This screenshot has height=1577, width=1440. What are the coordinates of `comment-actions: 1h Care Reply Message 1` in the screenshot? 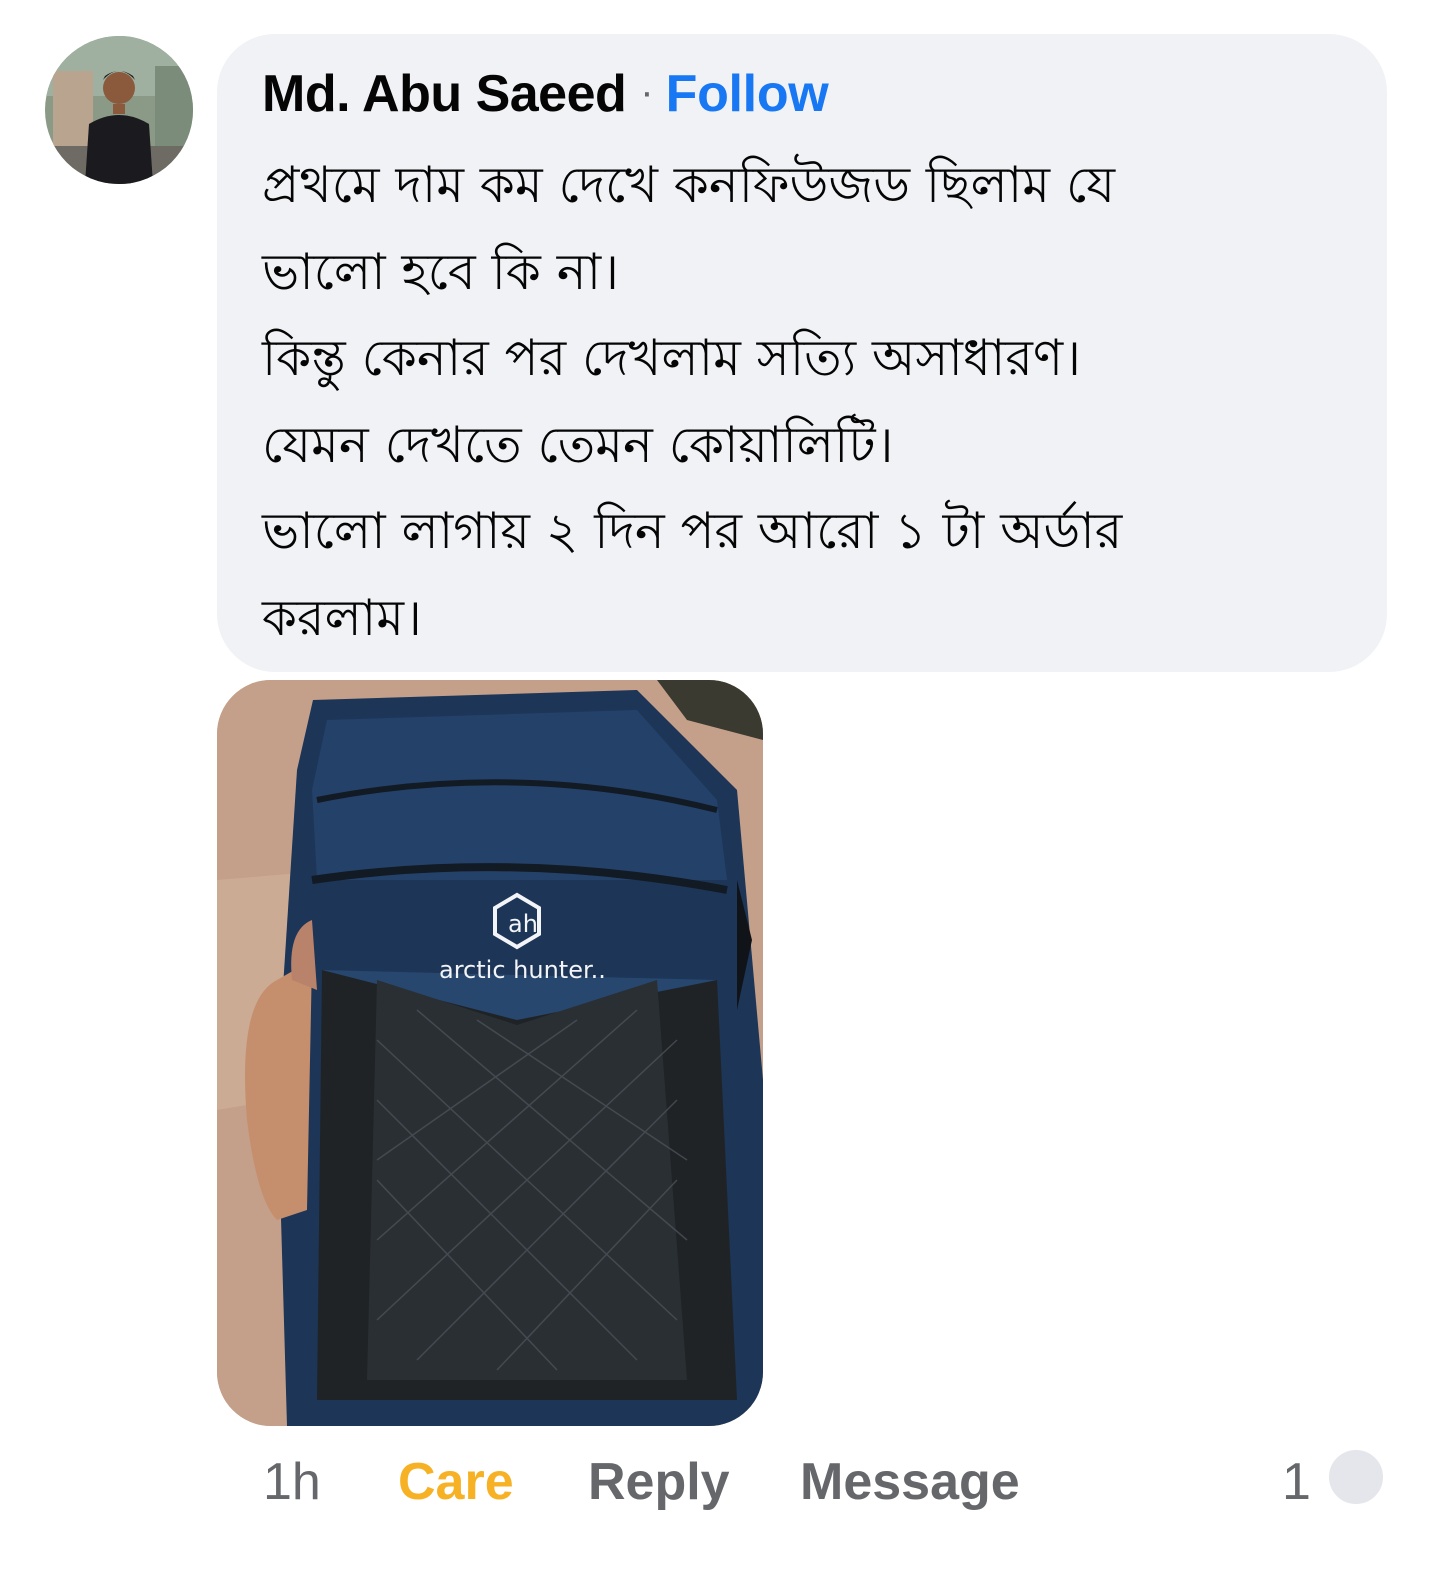 It's located at (720, 1485).